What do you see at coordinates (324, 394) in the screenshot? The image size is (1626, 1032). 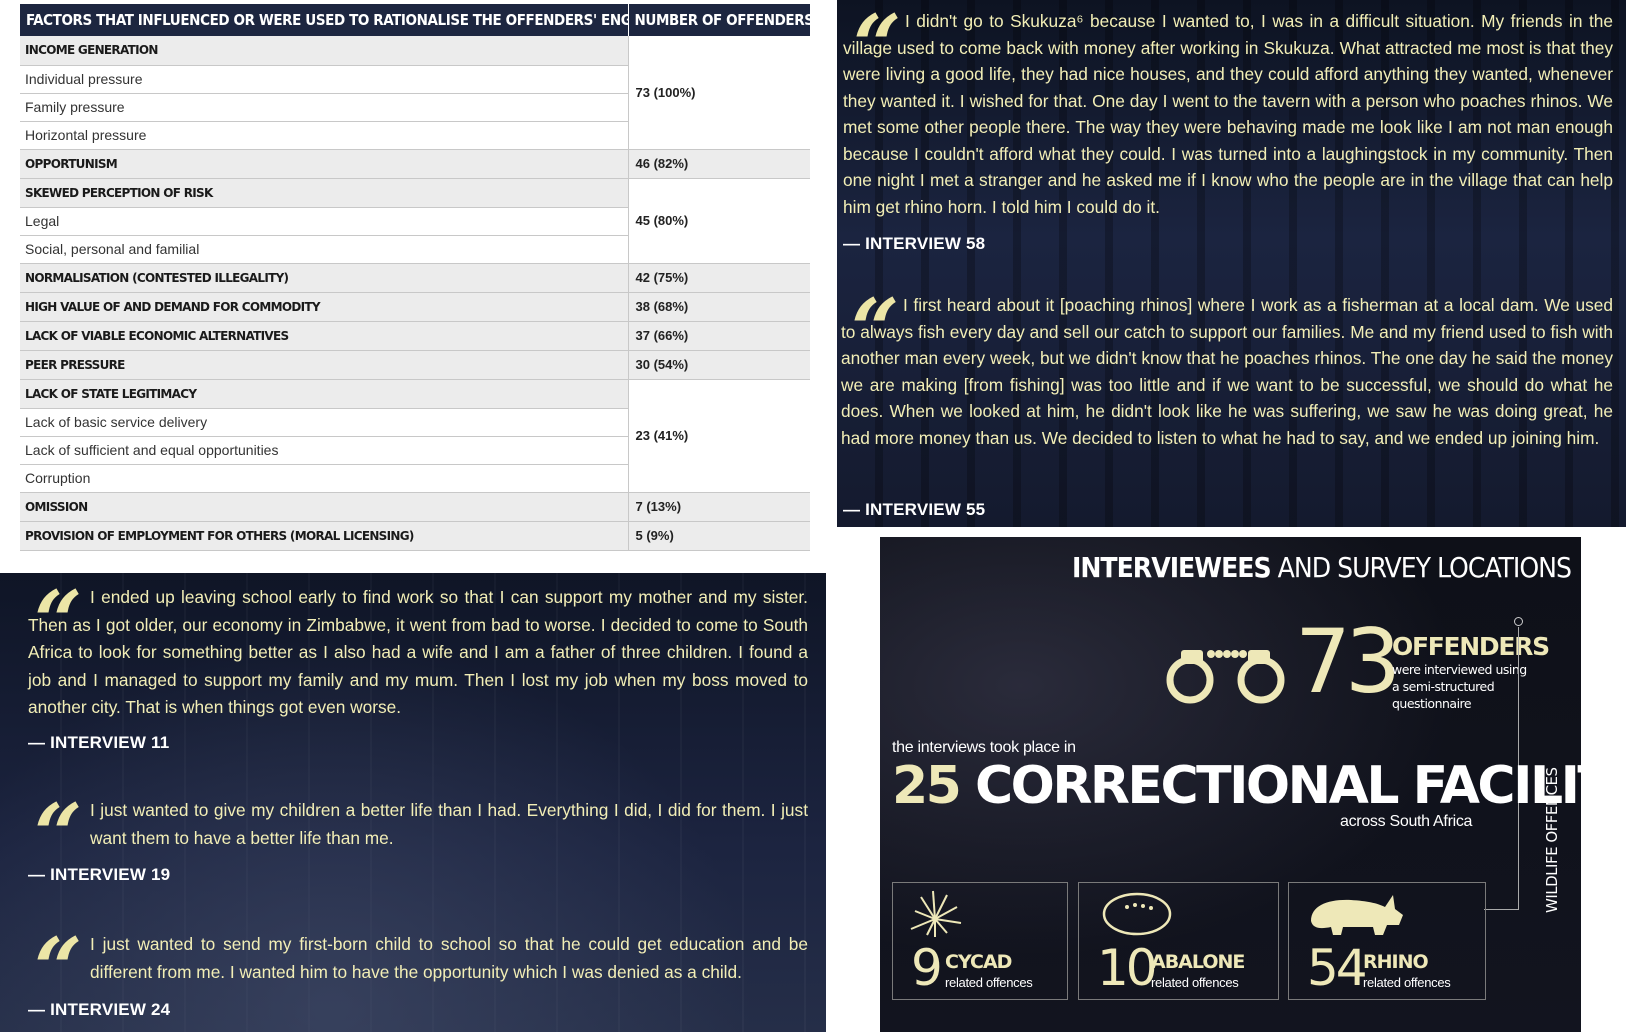 I see `category-cell: LACK OF STATE LEGITIMACY` at bounding box center [324, 394].